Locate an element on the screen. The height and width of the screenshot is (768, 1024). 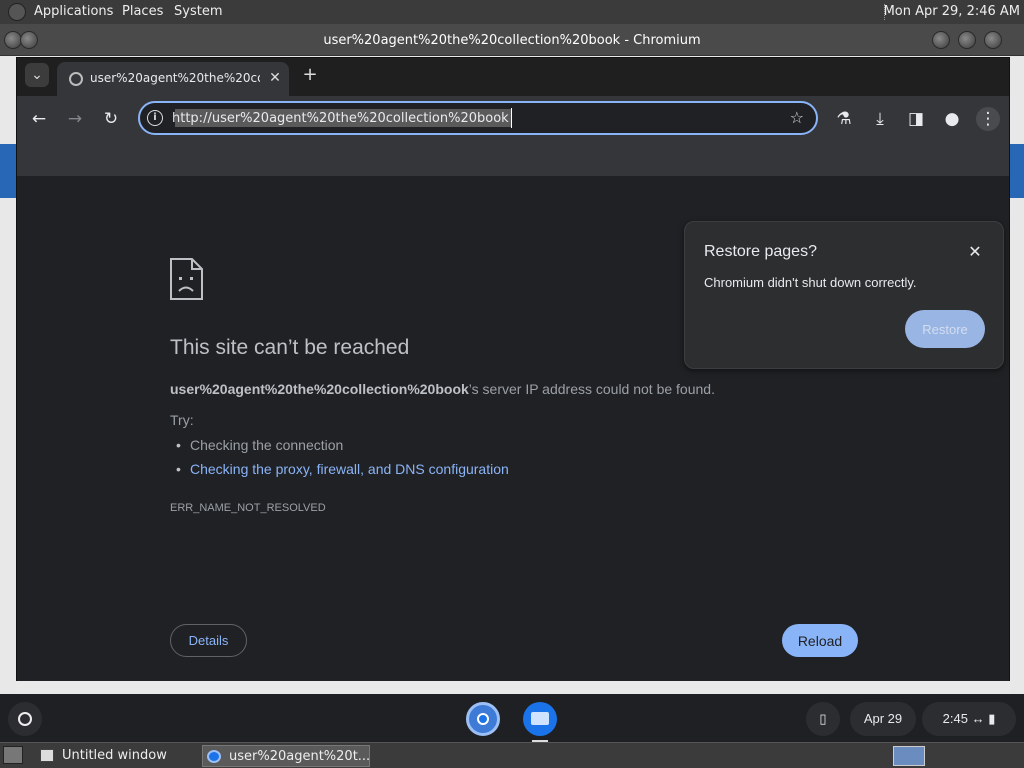
labs-flask-icon: ⚗ is located at coordinates (844, 119).